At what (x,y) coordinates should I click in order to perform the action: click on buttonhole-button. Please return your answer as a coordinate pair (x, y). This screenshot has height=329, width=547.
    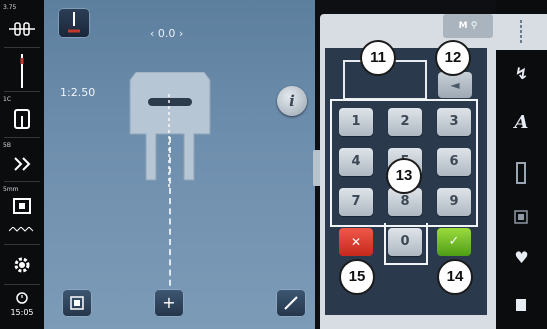
    Looking at the image, I should click on (521, 173).